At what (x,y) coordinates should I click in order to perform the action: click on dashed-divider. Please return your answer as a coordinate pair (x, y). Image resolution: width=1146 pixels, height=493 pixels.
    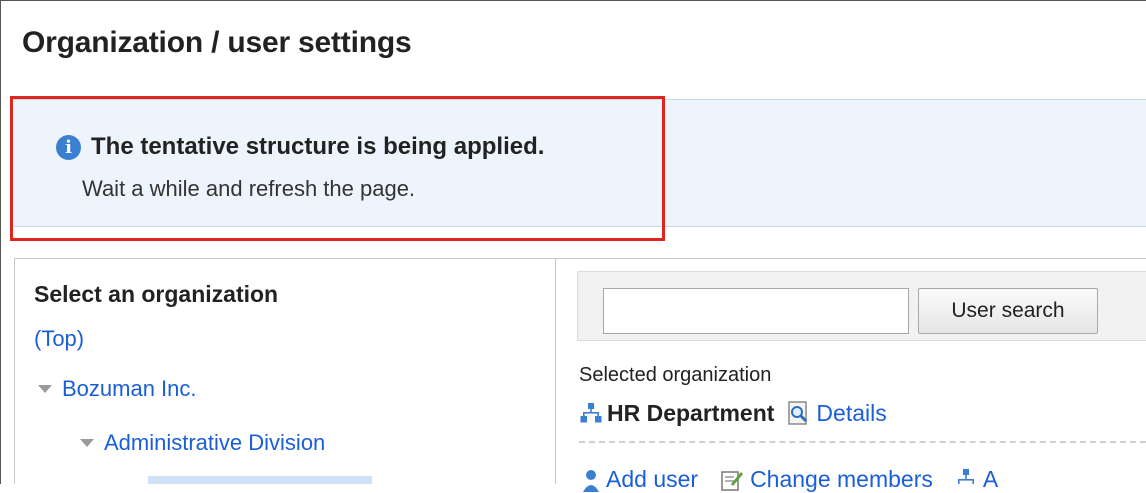
    Looking at the image, I should click on (862, 442).